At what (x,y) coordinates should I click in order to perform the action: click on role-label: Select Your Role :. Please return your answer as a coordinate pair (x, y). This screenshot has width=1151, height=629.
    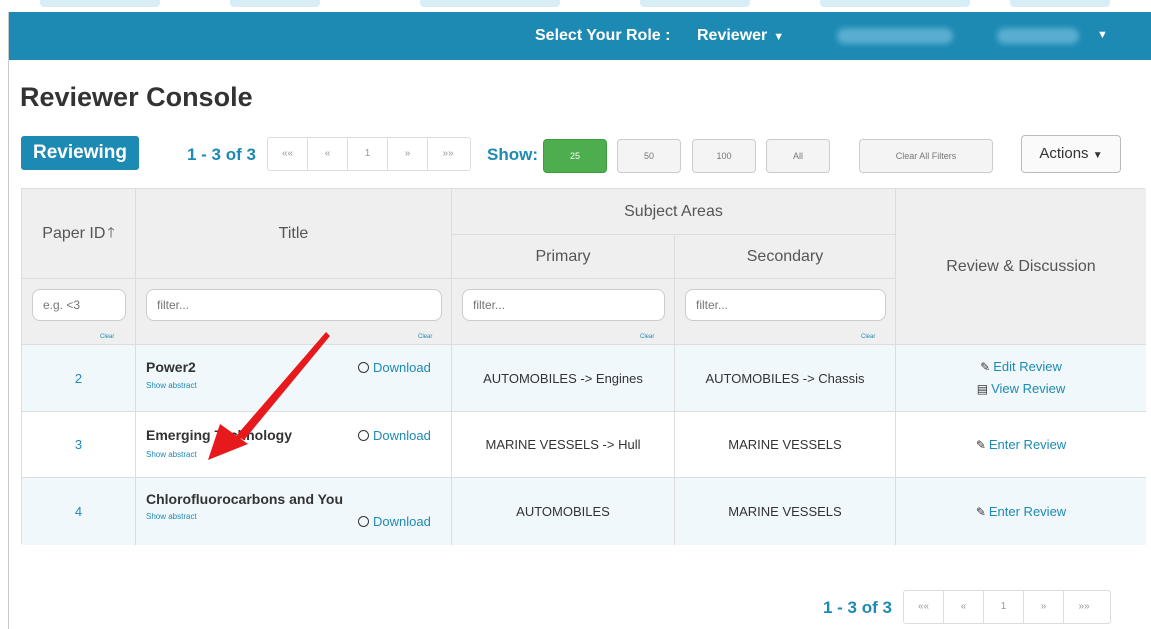
    Looking at the image, I should click on (603, 35).